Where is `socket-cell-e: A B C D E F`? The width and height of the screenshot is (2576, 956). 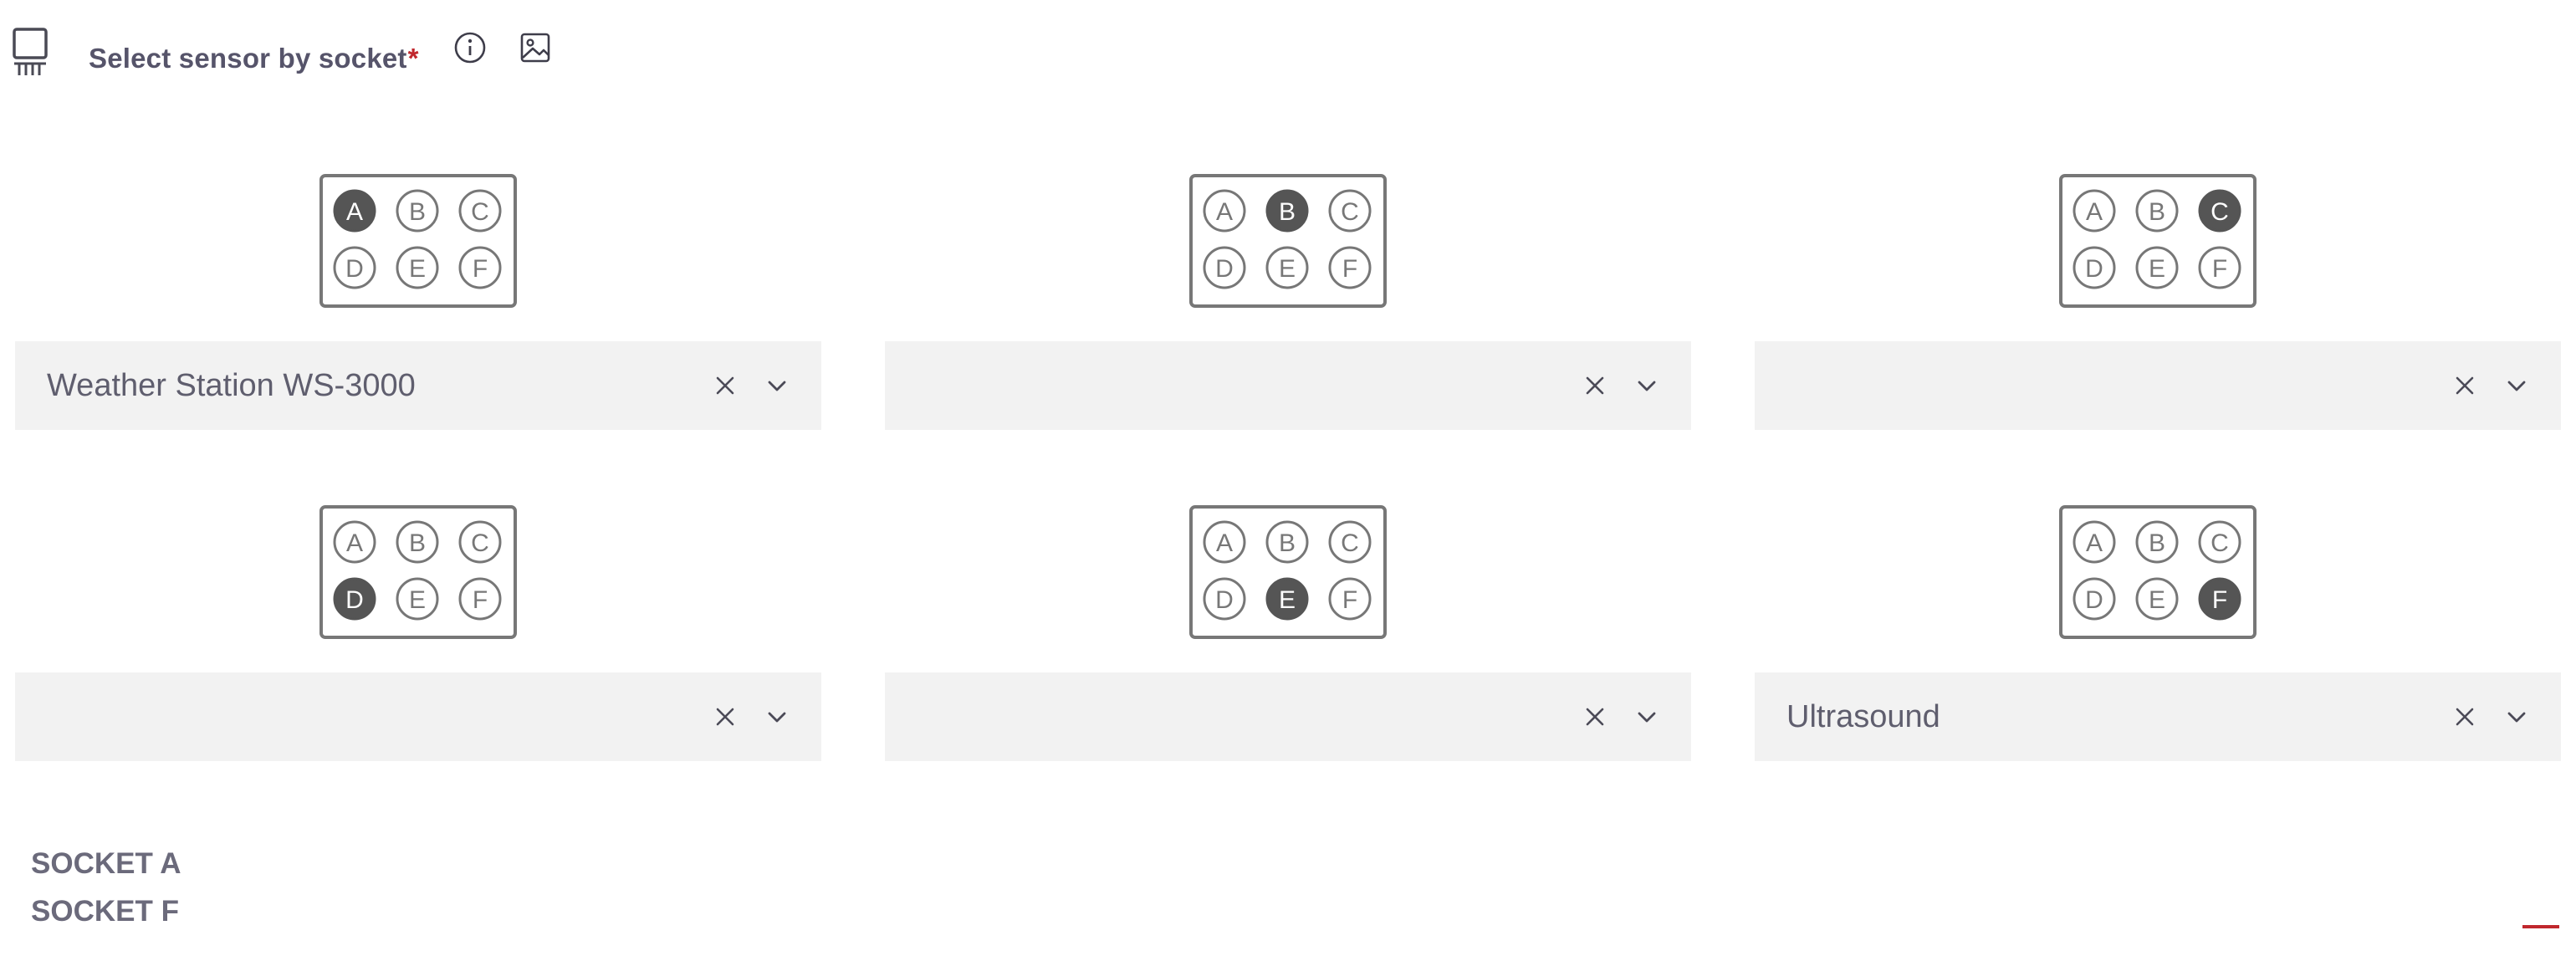
socket-cell-e: A B C D E F is located at coordinates (1288, 633).